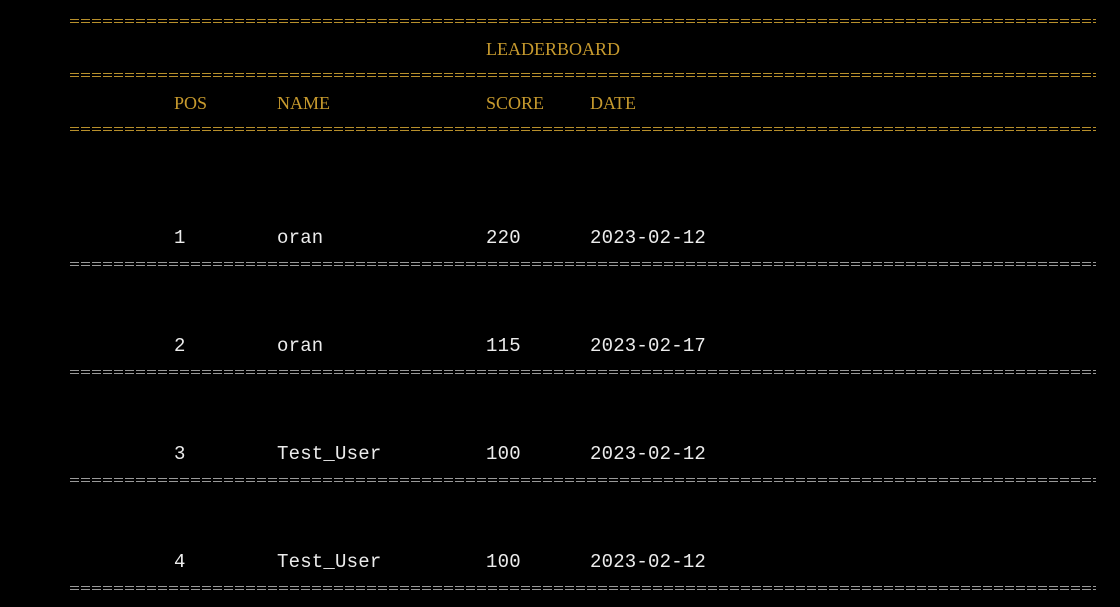 The image size is (1120, 607). Describe the element at coordinates (583, 75) in the screenshot. I see `title-divider` at that location.